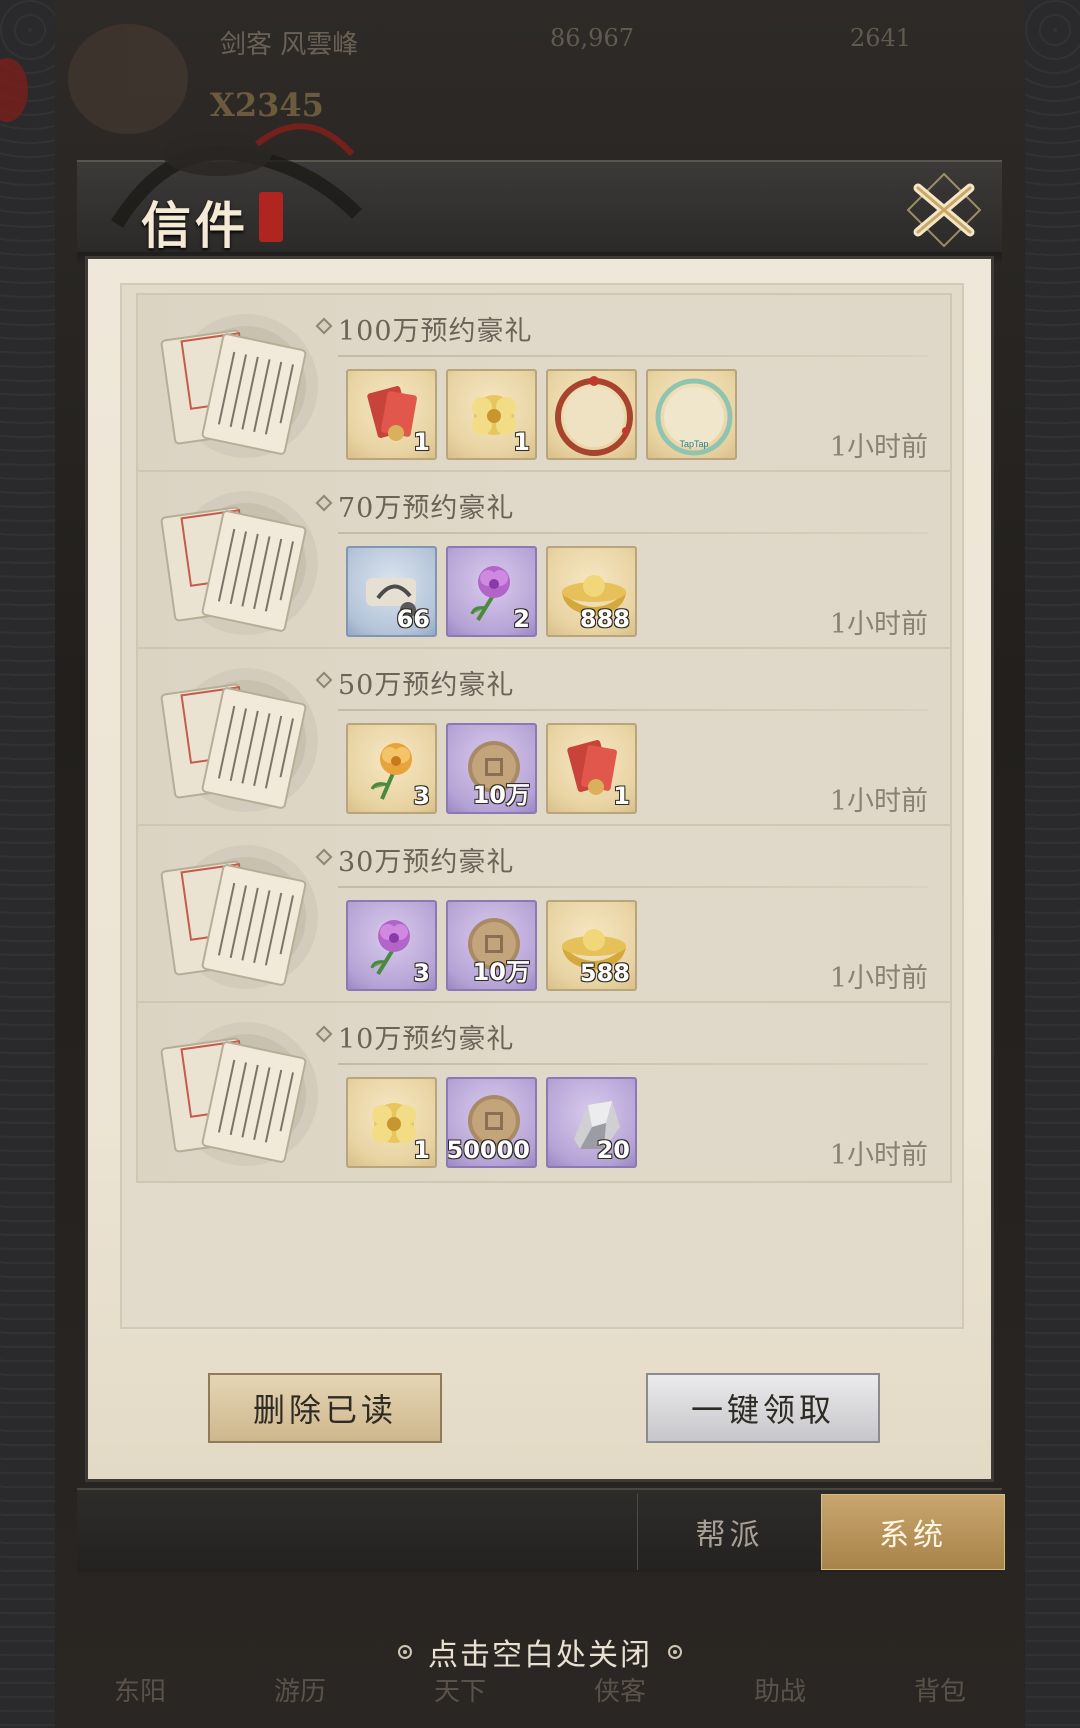 This screenshot has height=1728, width=1080. I want to click on dialog-title: 信件, so click(195, 225).